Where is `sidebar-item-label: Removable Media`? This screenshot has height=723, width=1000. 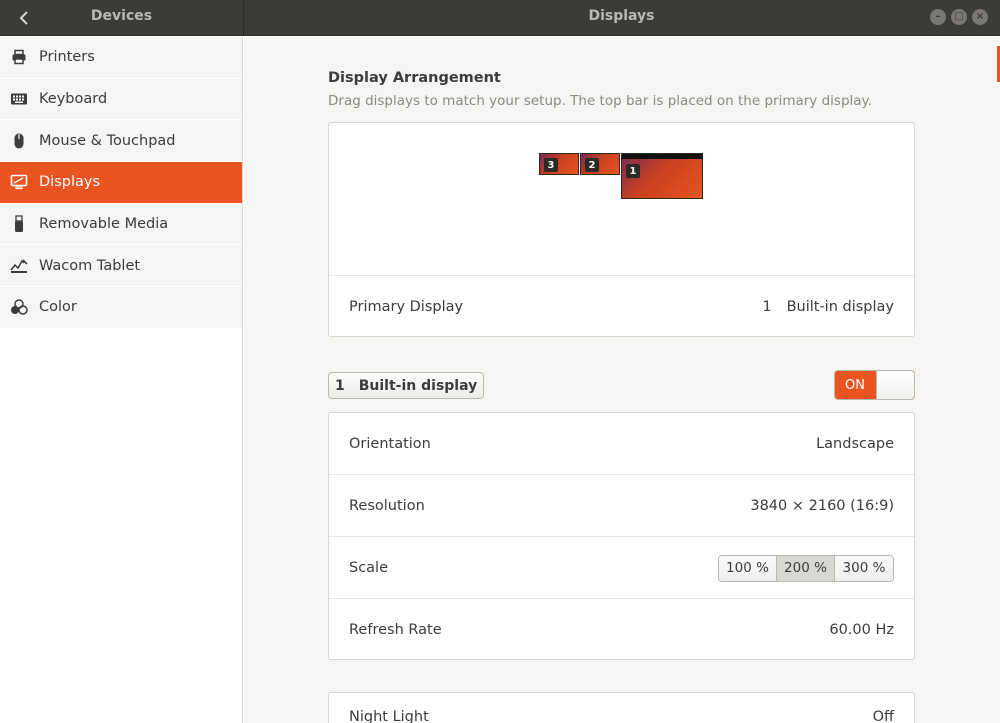 sidebar-item-label: Removable Media is located at coordinates (104, 224).